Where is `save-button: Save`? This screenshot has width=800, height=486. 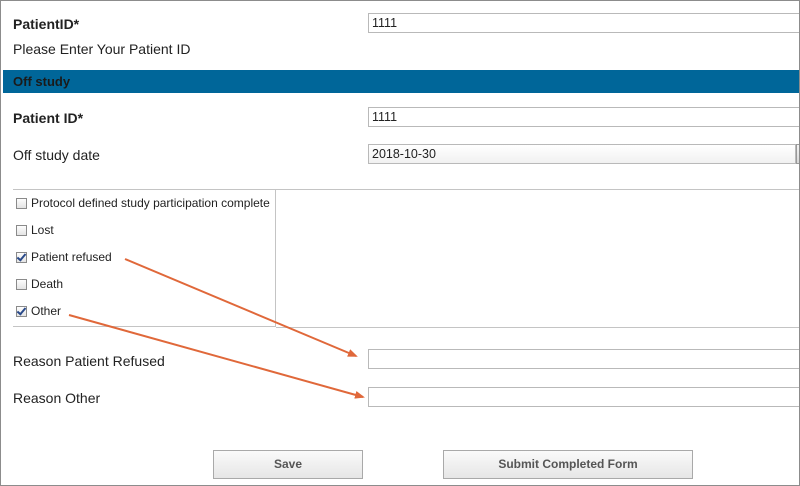
save-button: Save is located at coordinates (288, 464).